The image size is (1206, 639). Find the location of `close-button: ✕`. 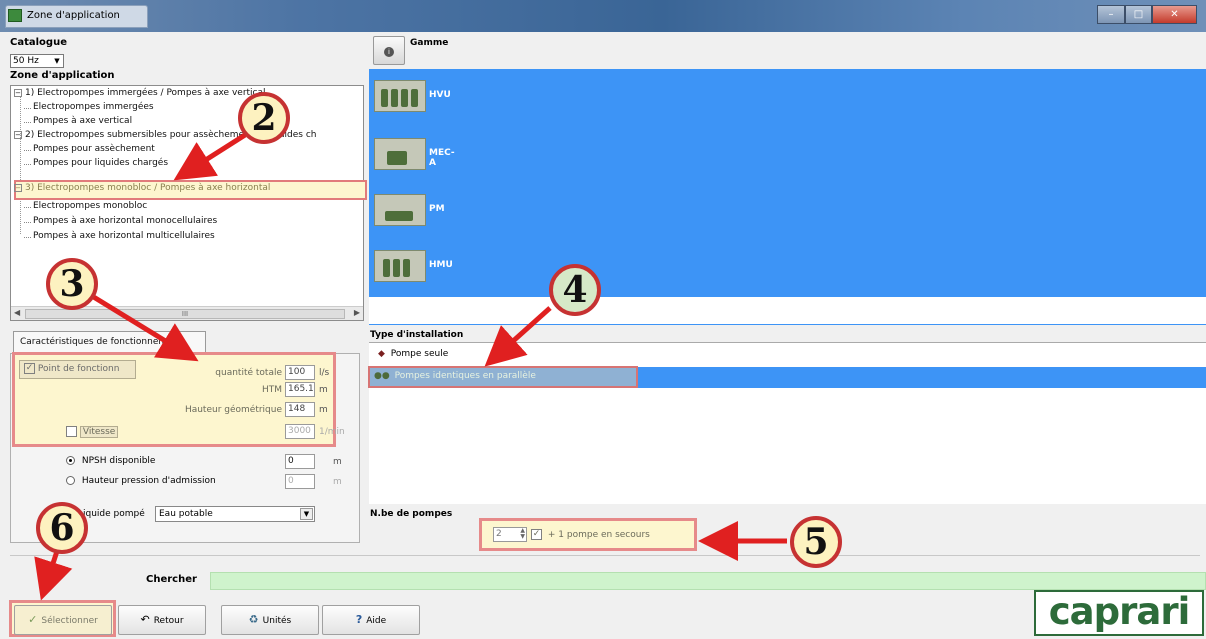

close-button: ✕ is located at coordinates (1174, 14).